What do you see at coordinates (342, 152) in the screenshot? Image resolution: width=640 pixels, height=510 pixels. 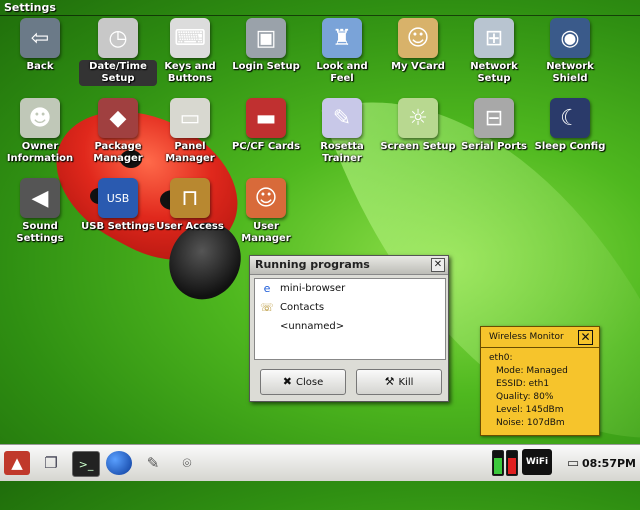 I see `app-label: Rosetta Trainer` at bounding box center [342, 152].